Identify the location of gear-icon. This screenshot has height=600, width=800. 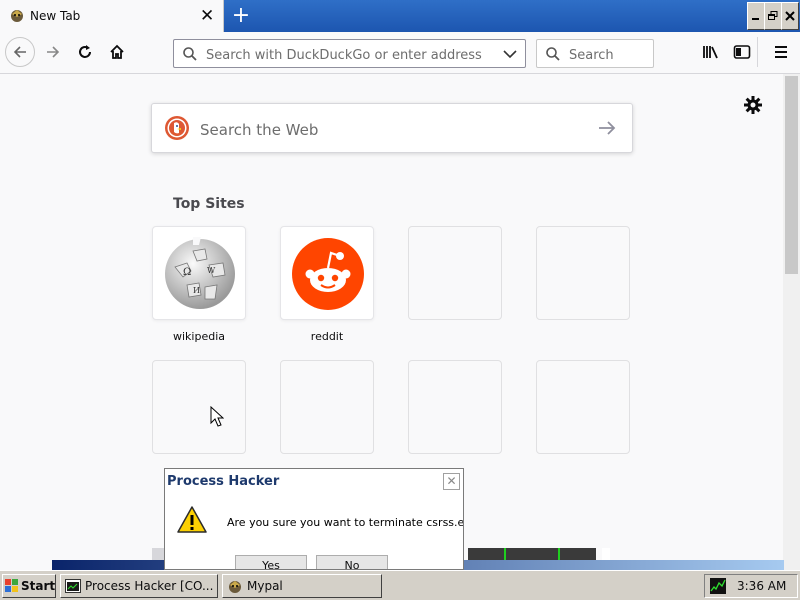
(753, 105).